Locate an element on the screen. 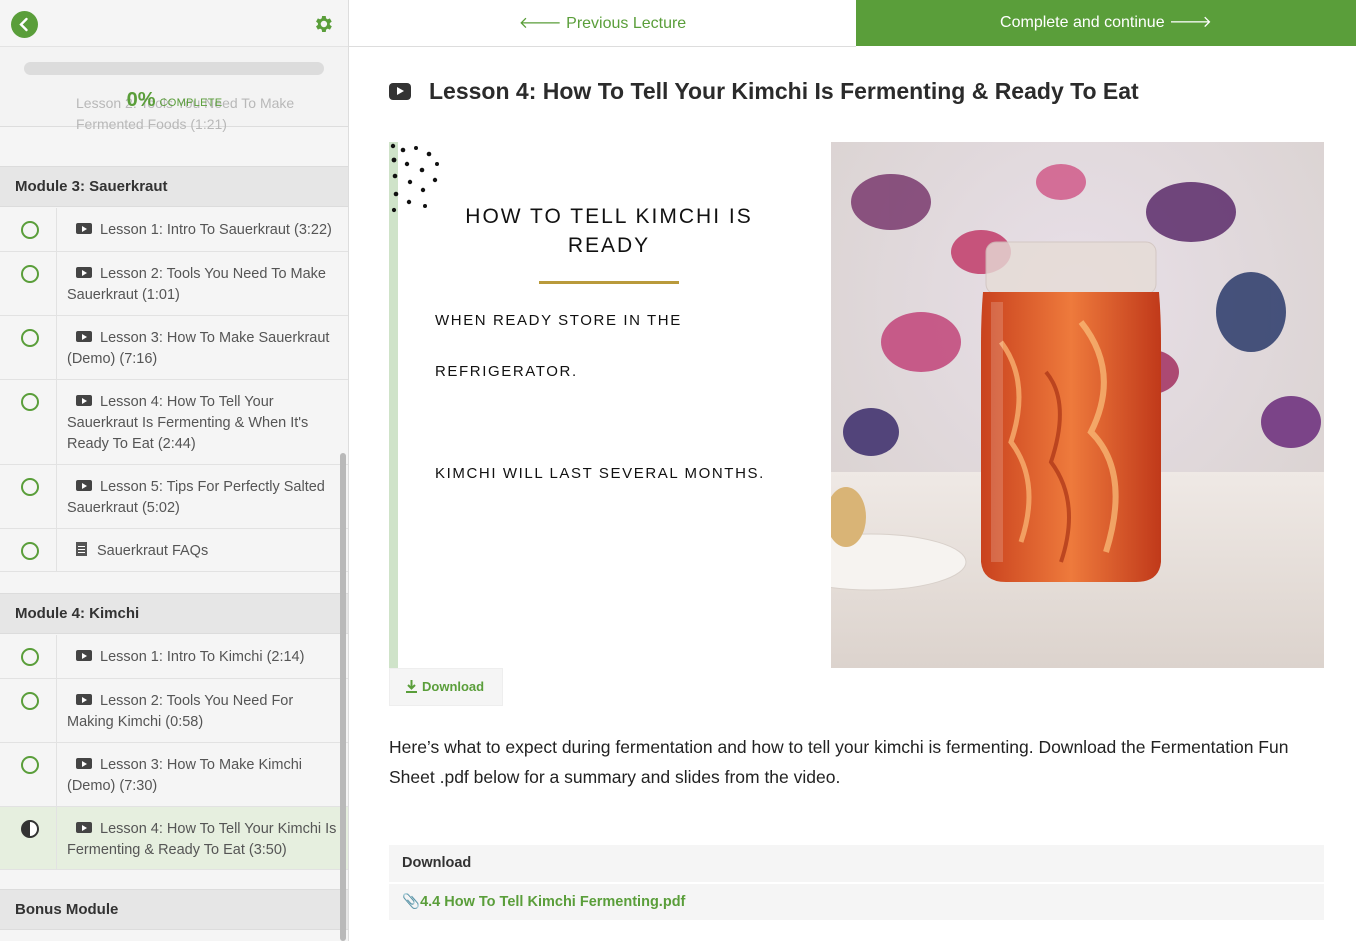 Image resolution: width=1356 pixels, height=941 pixels. download-icon is located at coordinates (411, 686).